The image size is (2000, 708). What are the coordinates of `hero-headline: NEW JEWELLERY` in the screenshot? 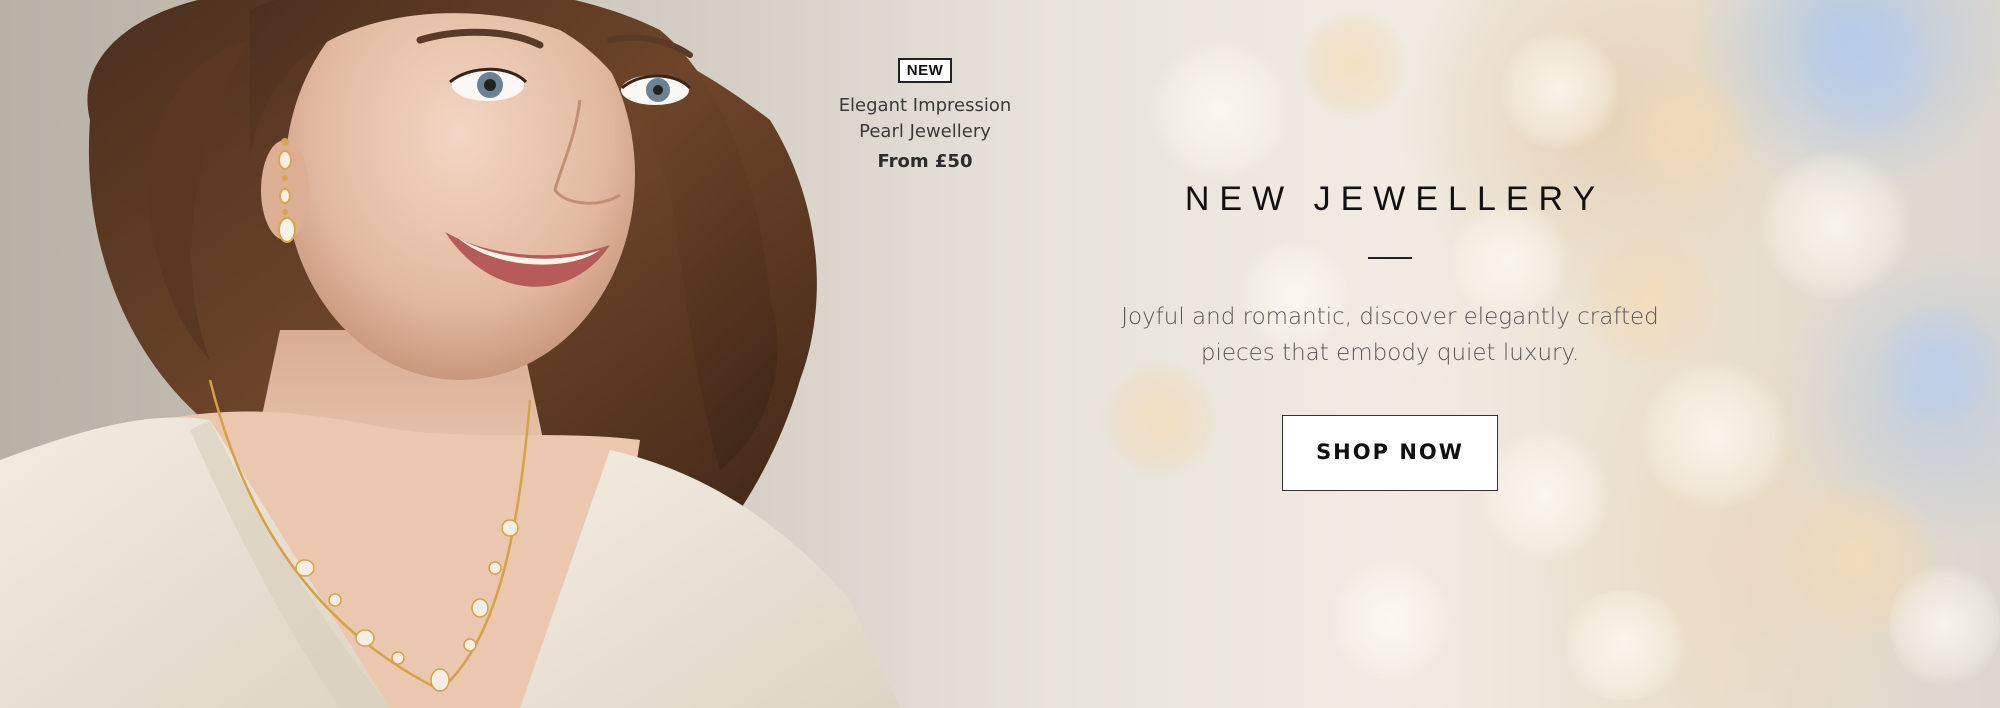 It's located at (1395, 199).